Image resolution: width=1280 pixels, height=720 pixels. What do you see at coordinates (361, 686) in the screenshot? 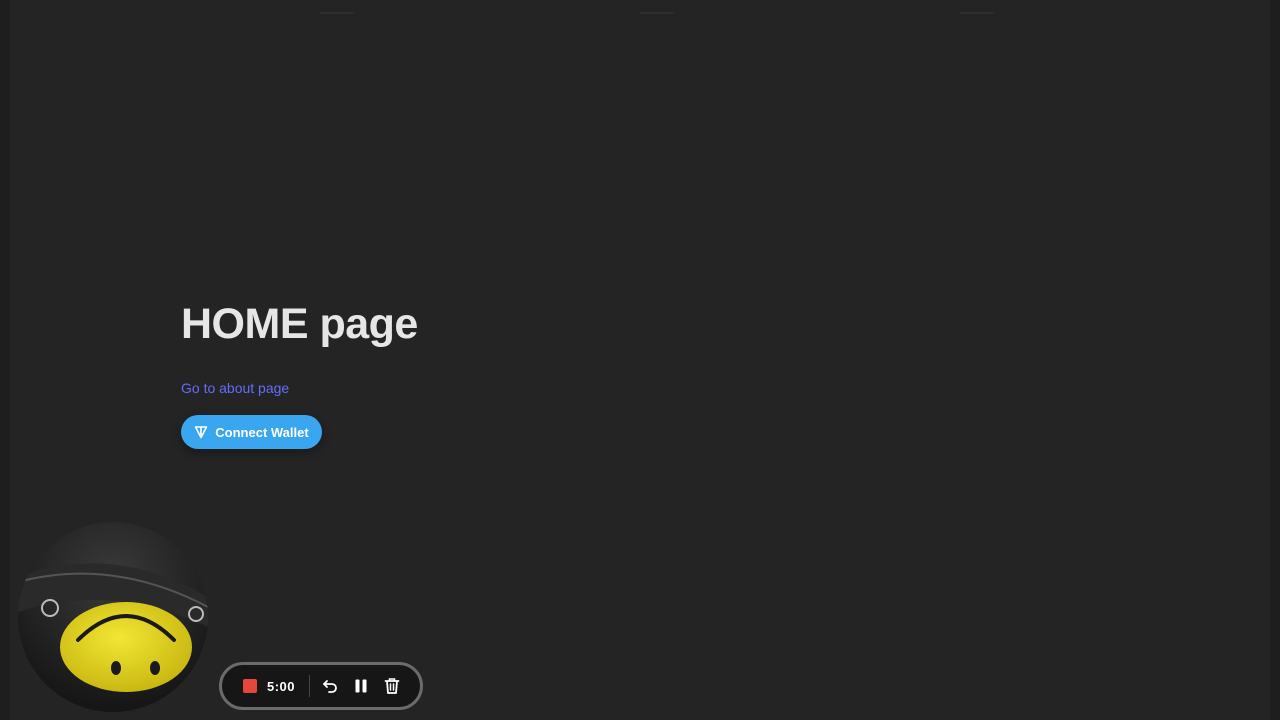
I see `pause-icon` at bounding box center [361, 686].